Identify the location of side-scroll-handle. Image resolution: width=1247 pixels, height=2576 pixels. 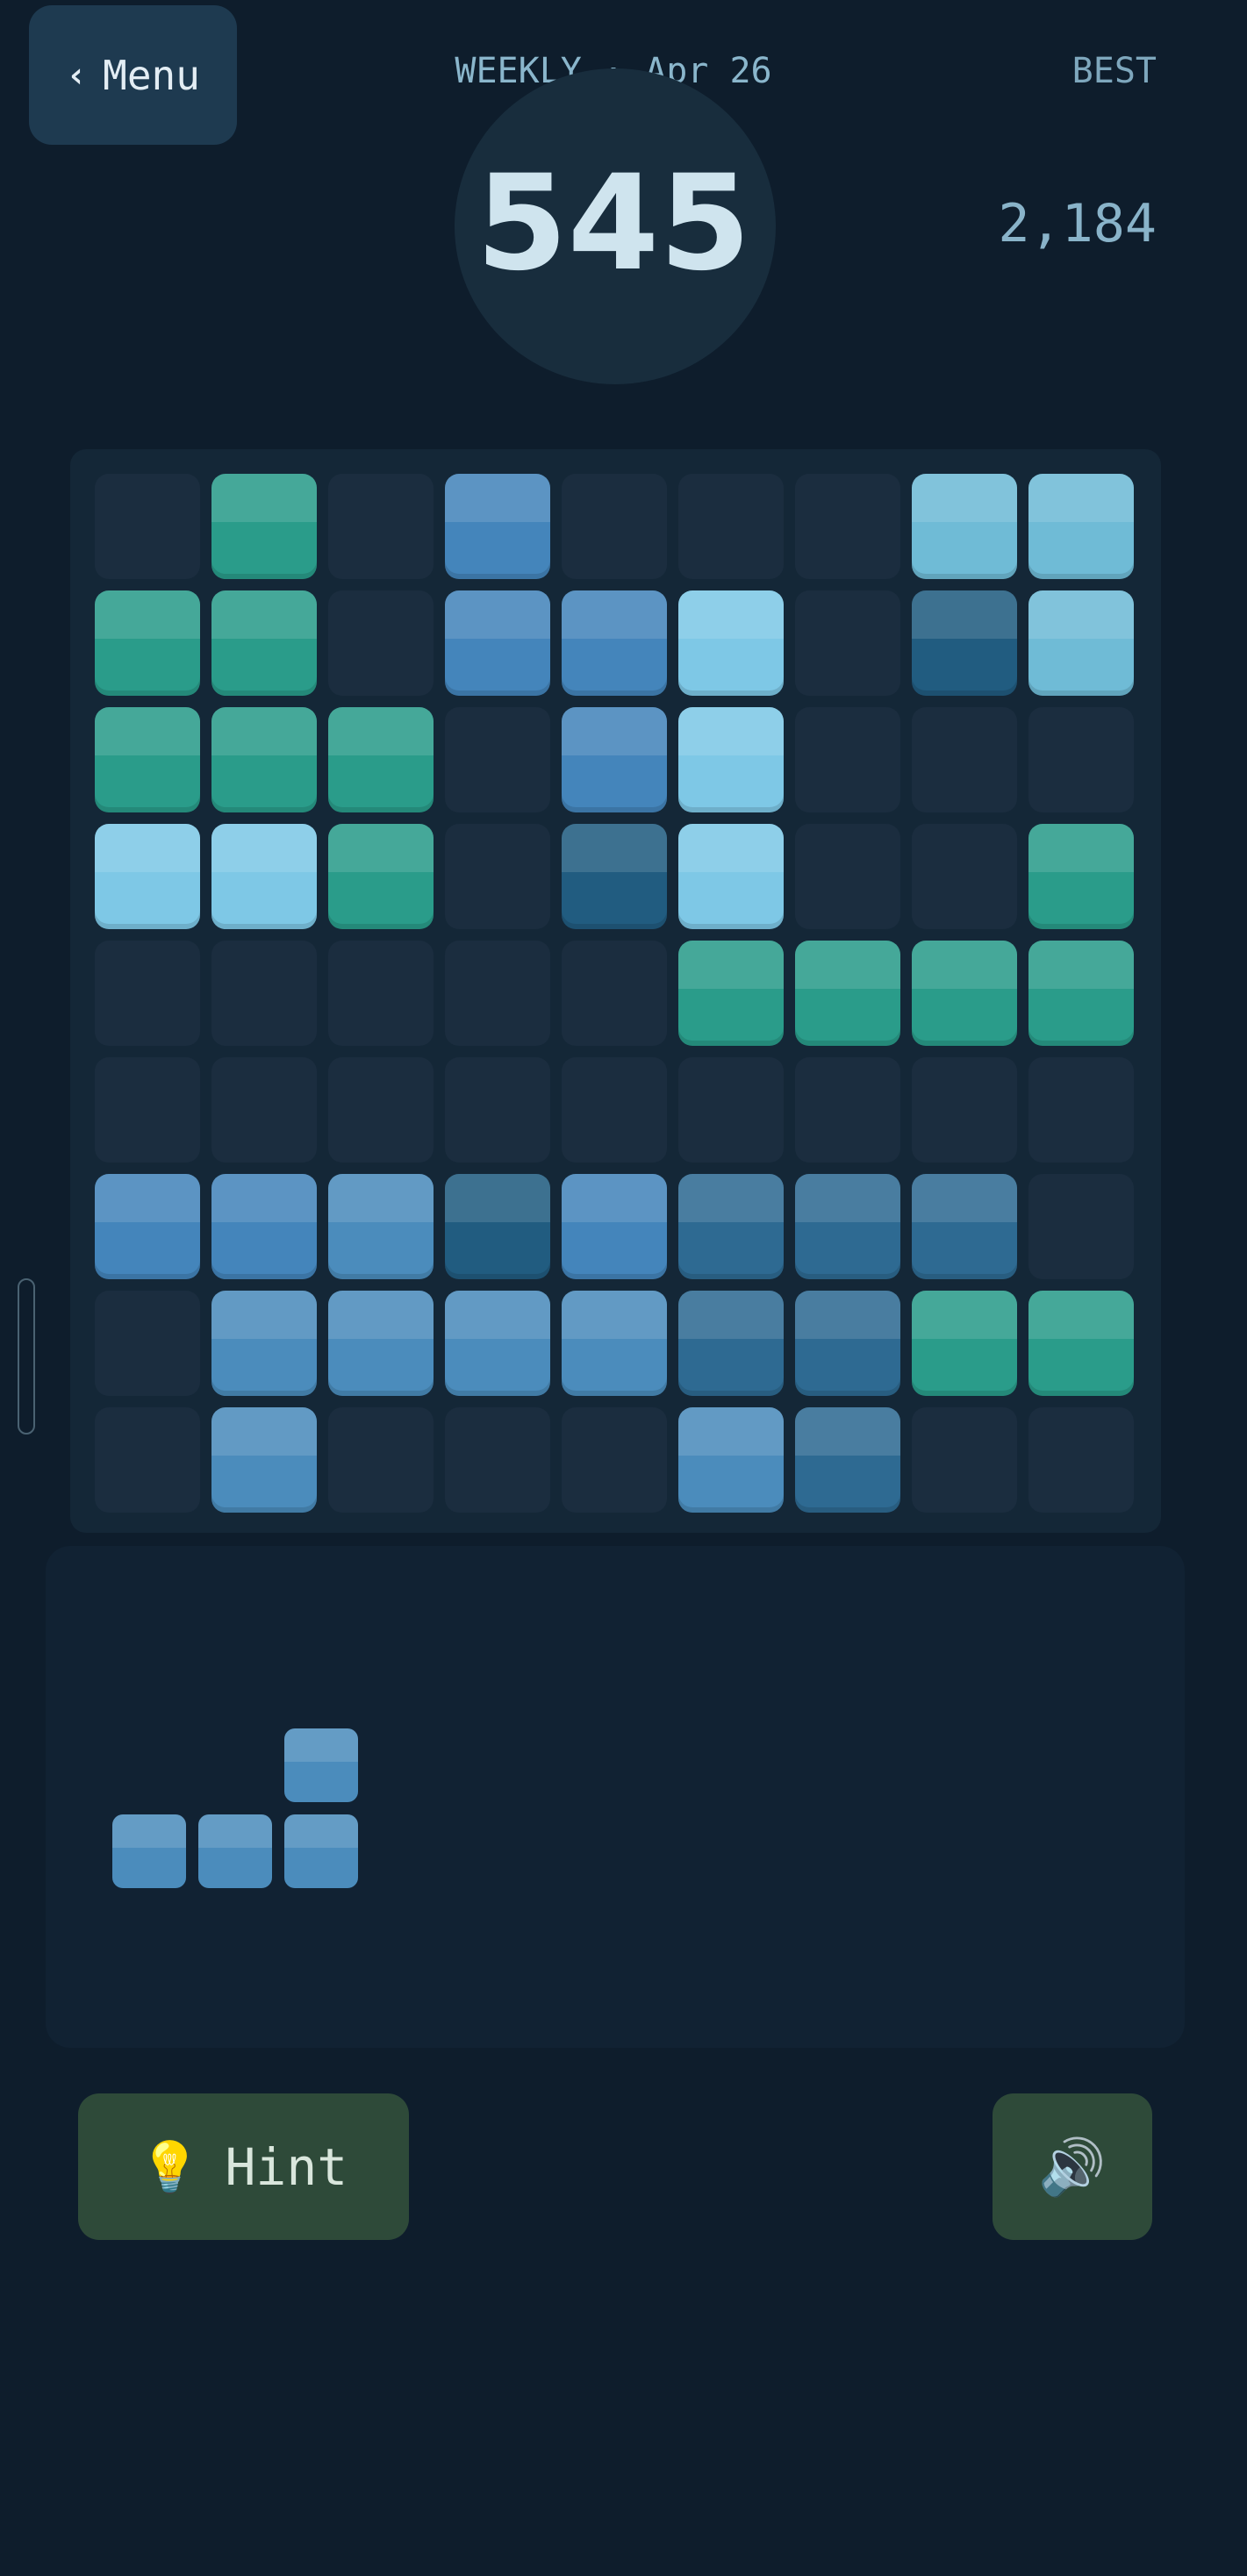
(26, 1356).